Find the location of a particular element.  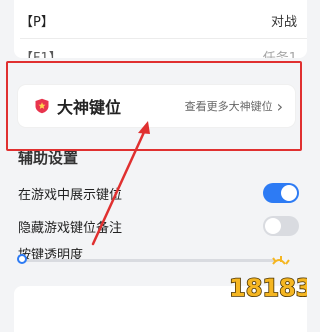

setting-show-keys: 在游戏中展示键位 is located at coordinates (158, 193).